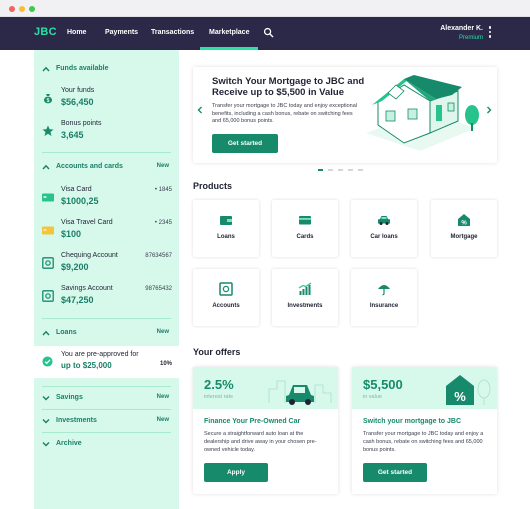 The height and width of the screenshot is (509, 530). What do you see at coordinates (200, 110) in the screenshot?
I see `chevron-left-icon` at bounding box center [200, 110].